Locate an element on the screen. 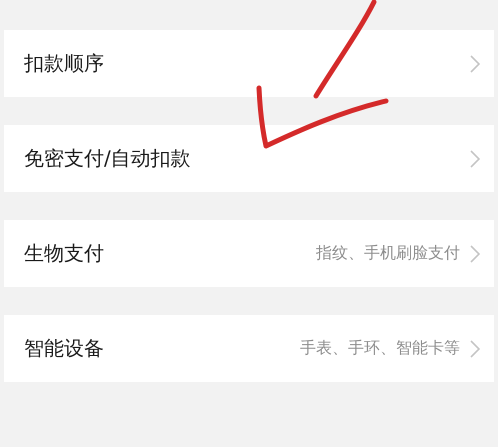 This screenshot has height=447, width=498. setting-detail: 指纹、手机刷脸支付 is located at coordinates (388, 253).